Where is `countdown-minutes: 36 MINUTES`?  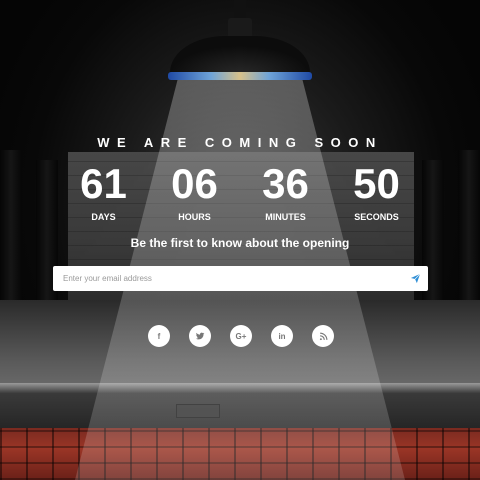
countdown-minutes: 36 MINUTES is located at coordinates (285, 190).